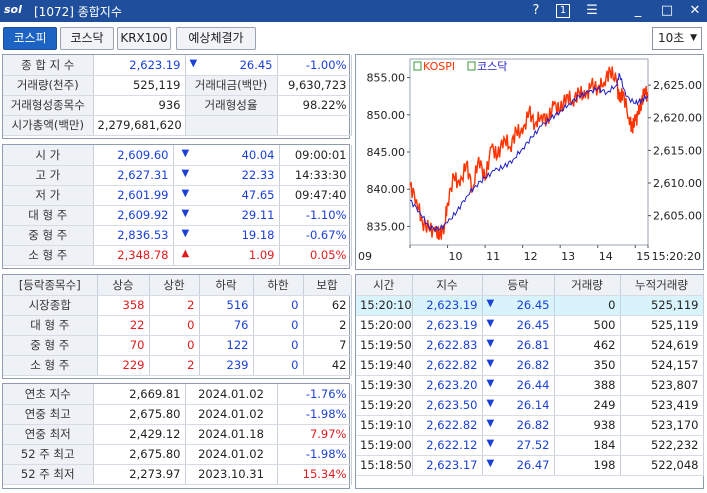 Image resolution: width=707 pixels, height=493 pixels. I want to click on tick-volume: 500, so click(587, 325).